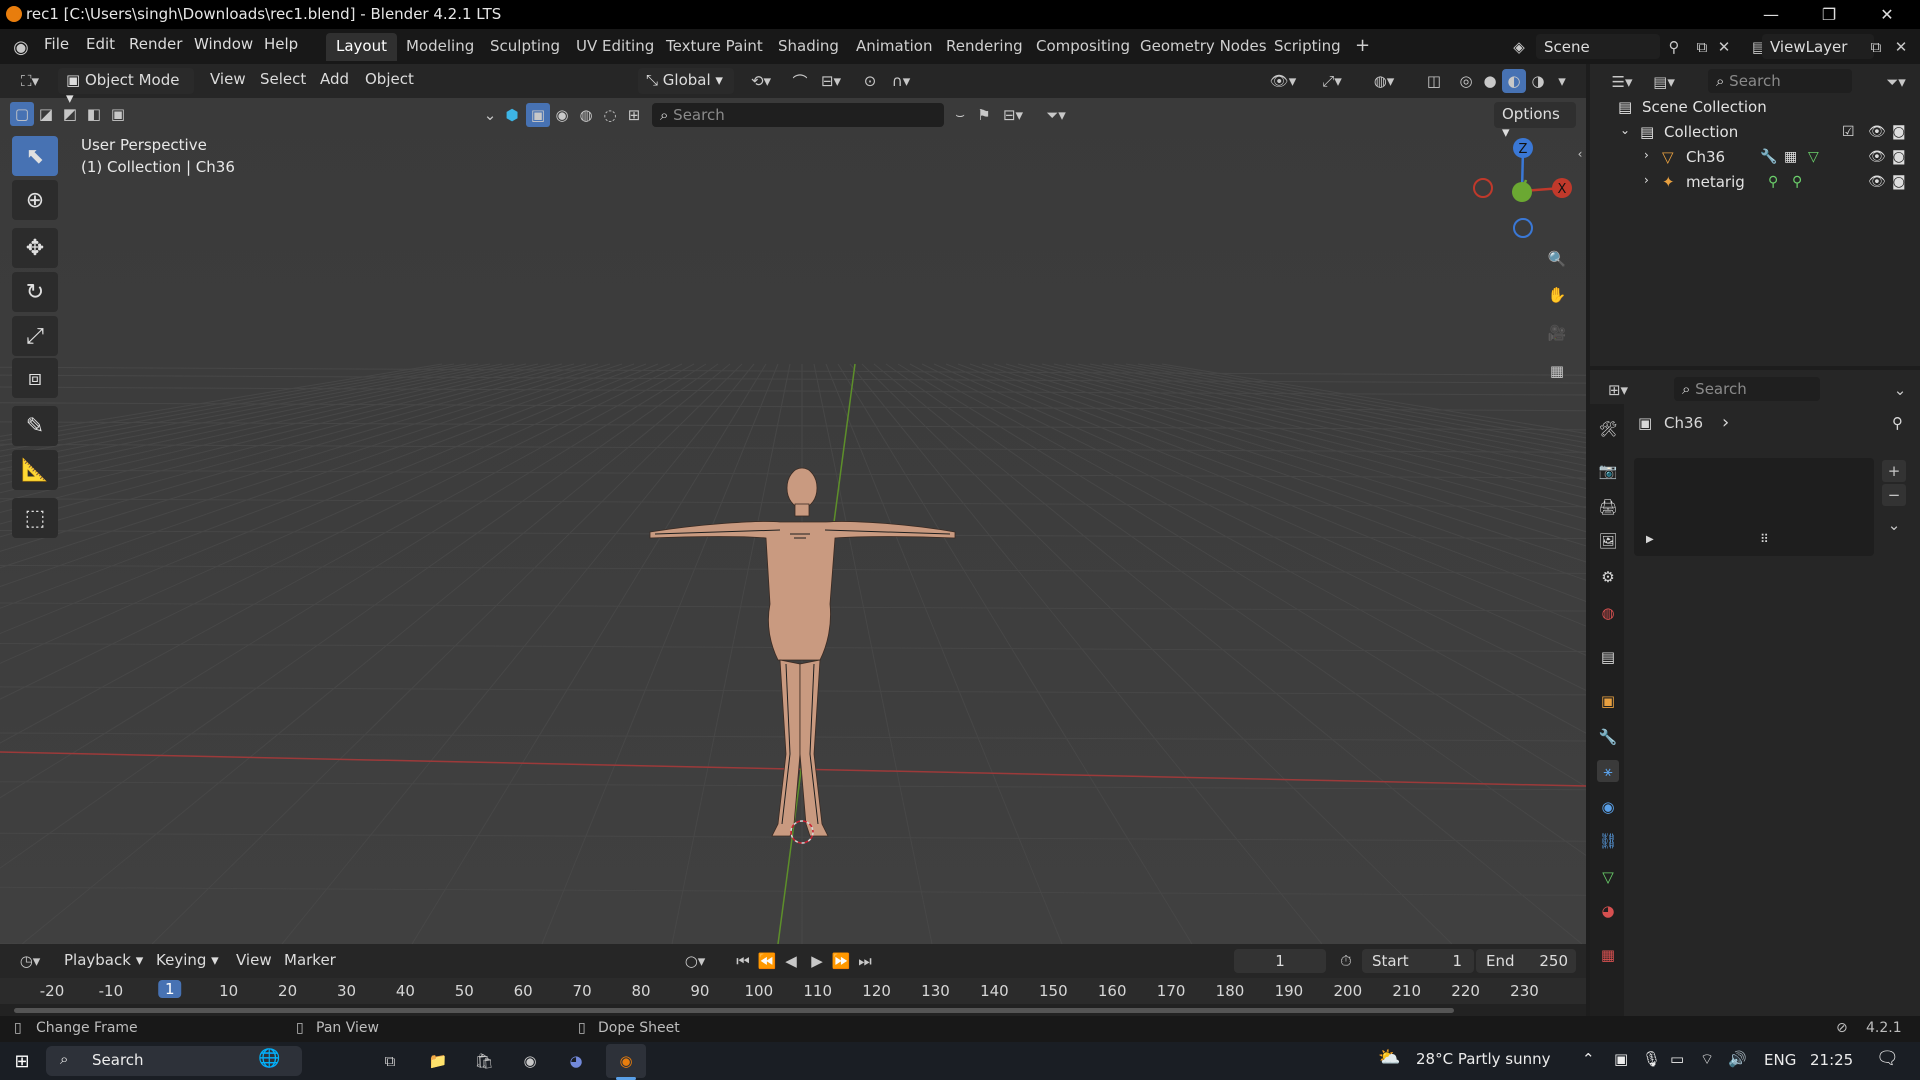 This screenshot has height=1080, width=1920. I want to click on filter-object-types-icon: ⬢, so click(512, 115).